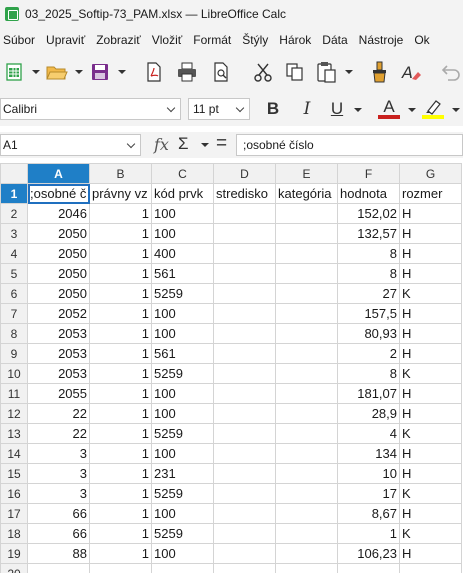 This screenshot has width=463, height=573. I want to click on cell-a9: 2053, so click(58, 353).